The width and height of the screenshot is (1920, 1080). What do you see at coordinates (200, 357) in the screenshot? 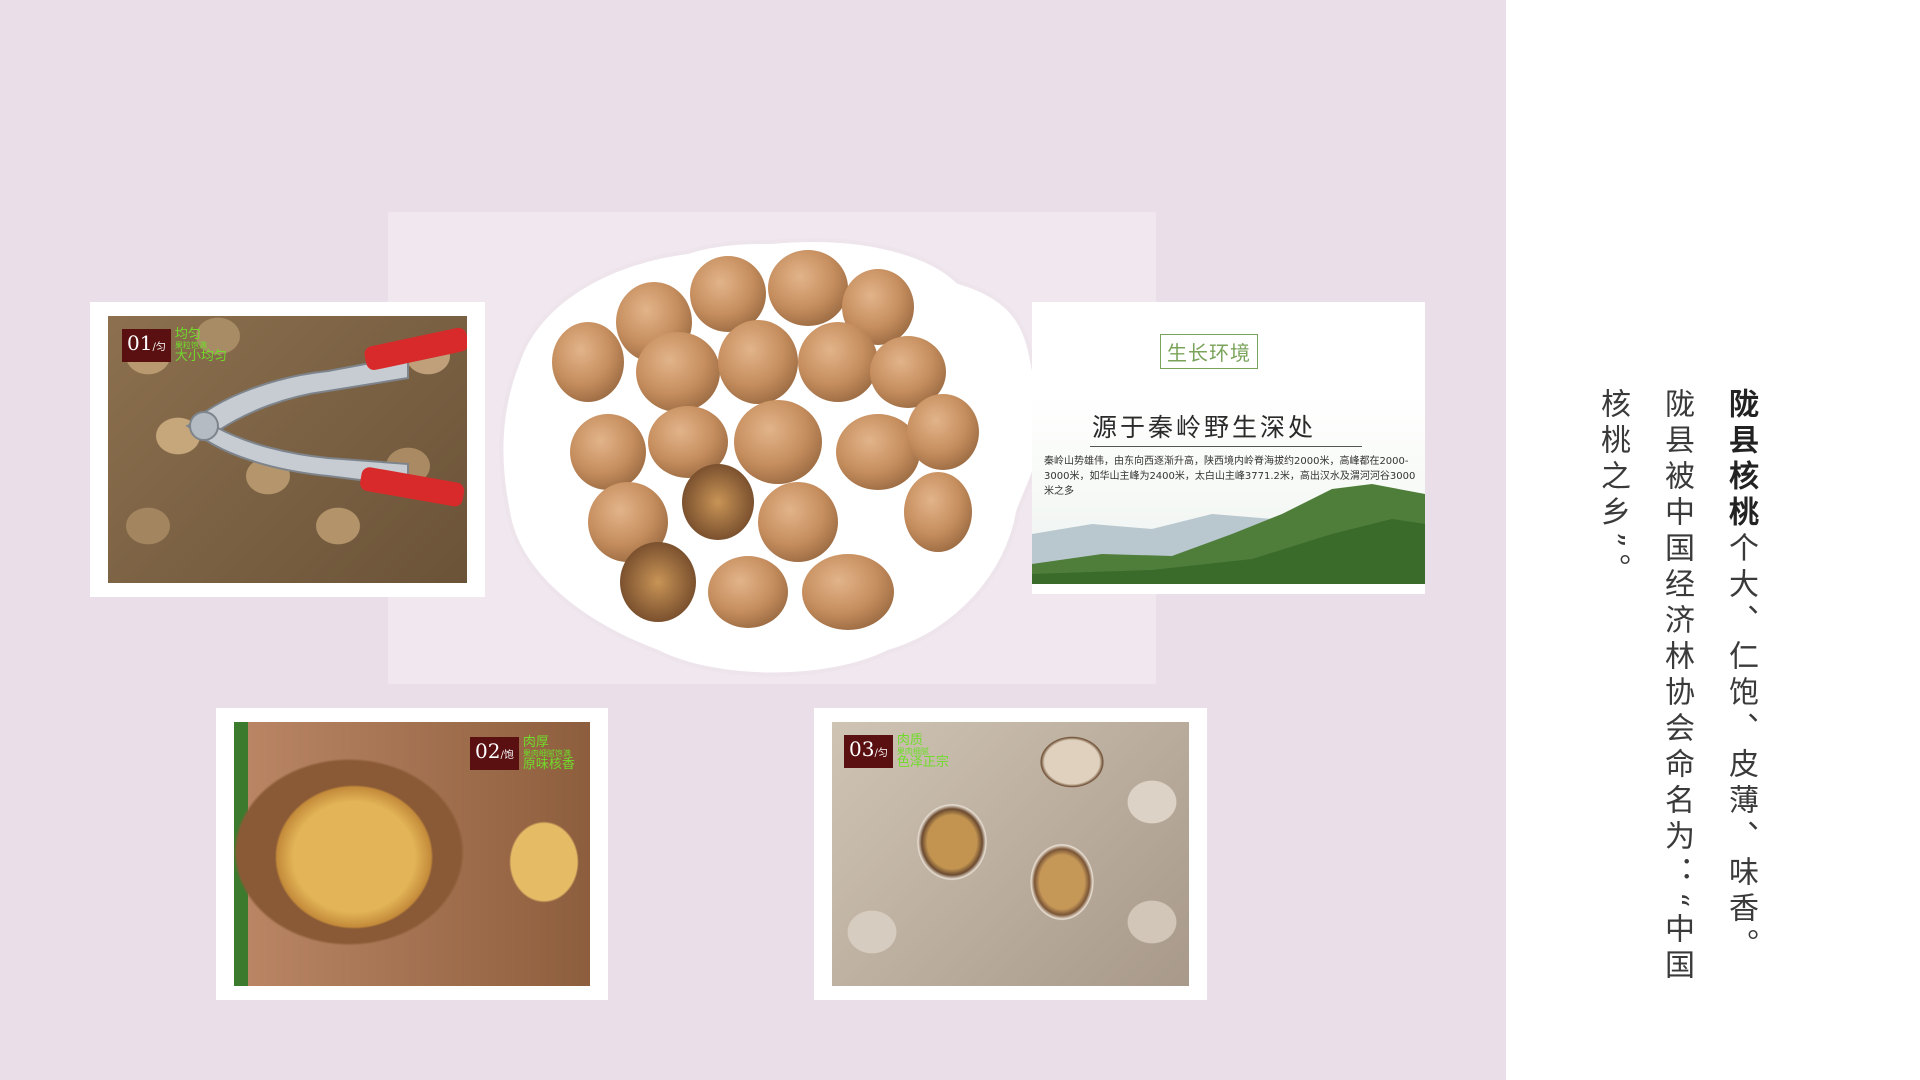
I see `feature-tagline: 大小均匀` at bounding box center [200, 357].